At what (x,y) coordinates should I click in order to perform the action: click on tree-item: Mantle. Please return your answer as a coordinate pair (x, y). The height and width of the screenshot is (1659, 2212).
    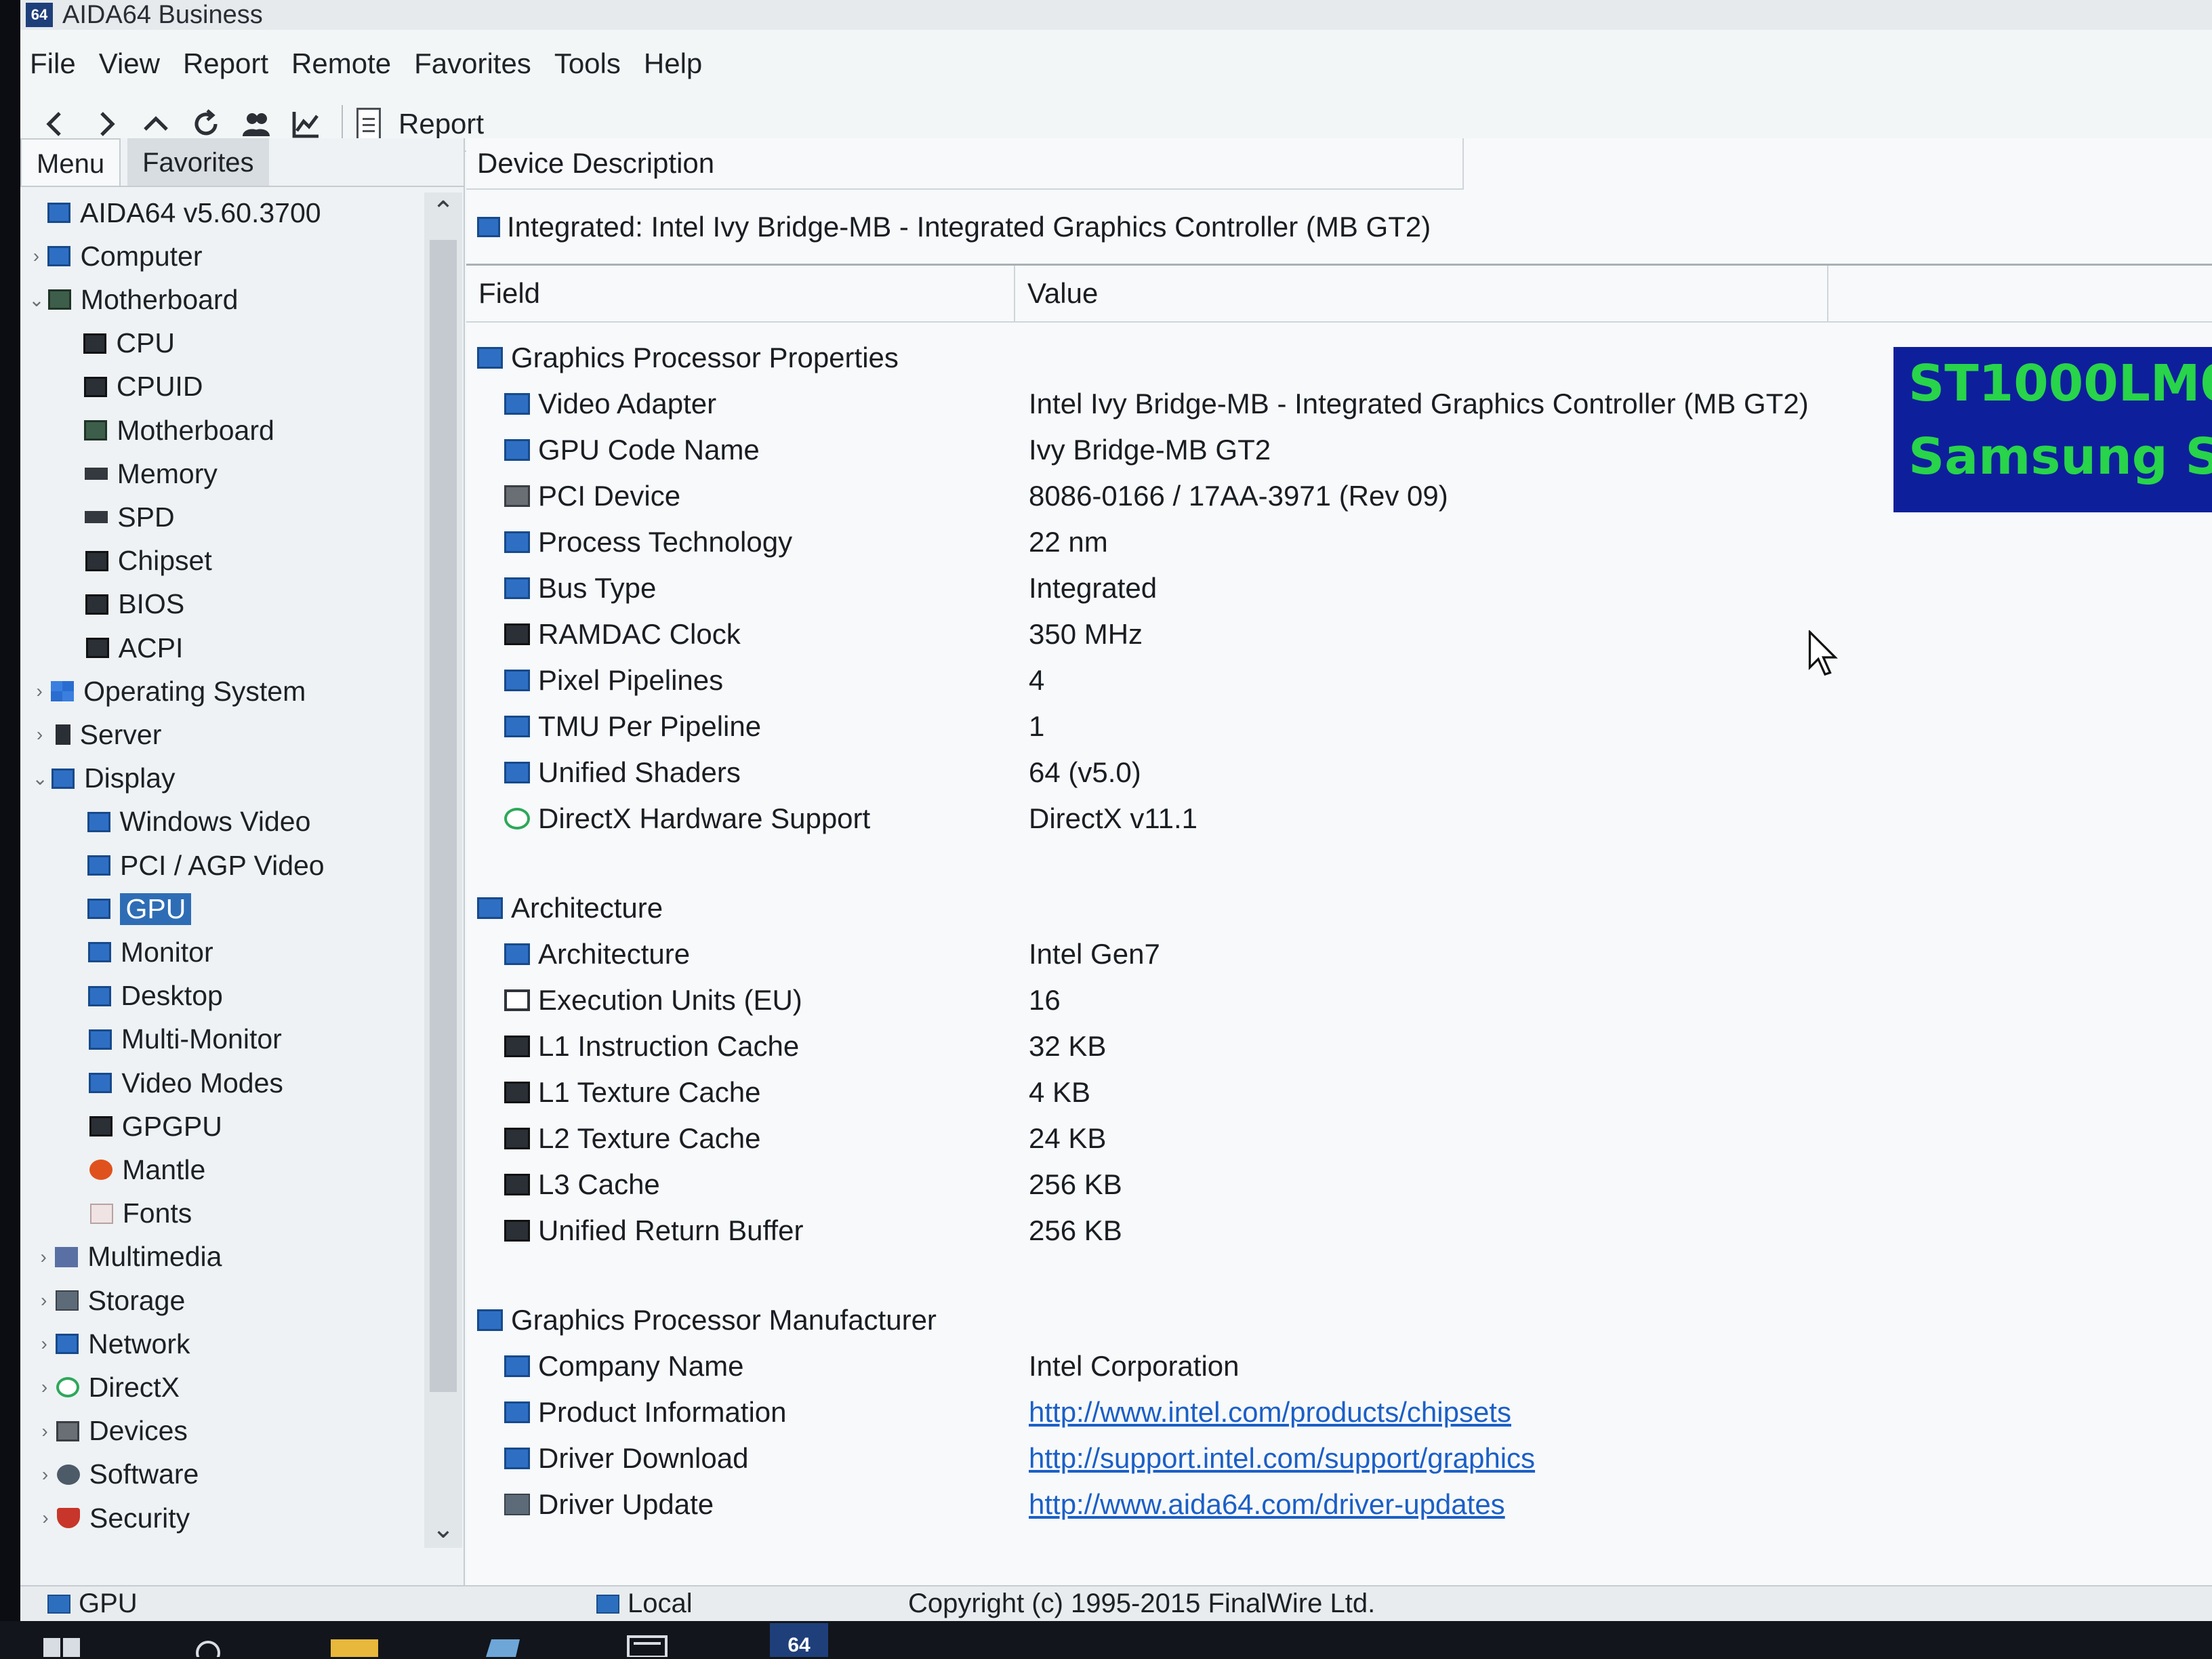
    Looking at the image, I should click on (135, 1170).